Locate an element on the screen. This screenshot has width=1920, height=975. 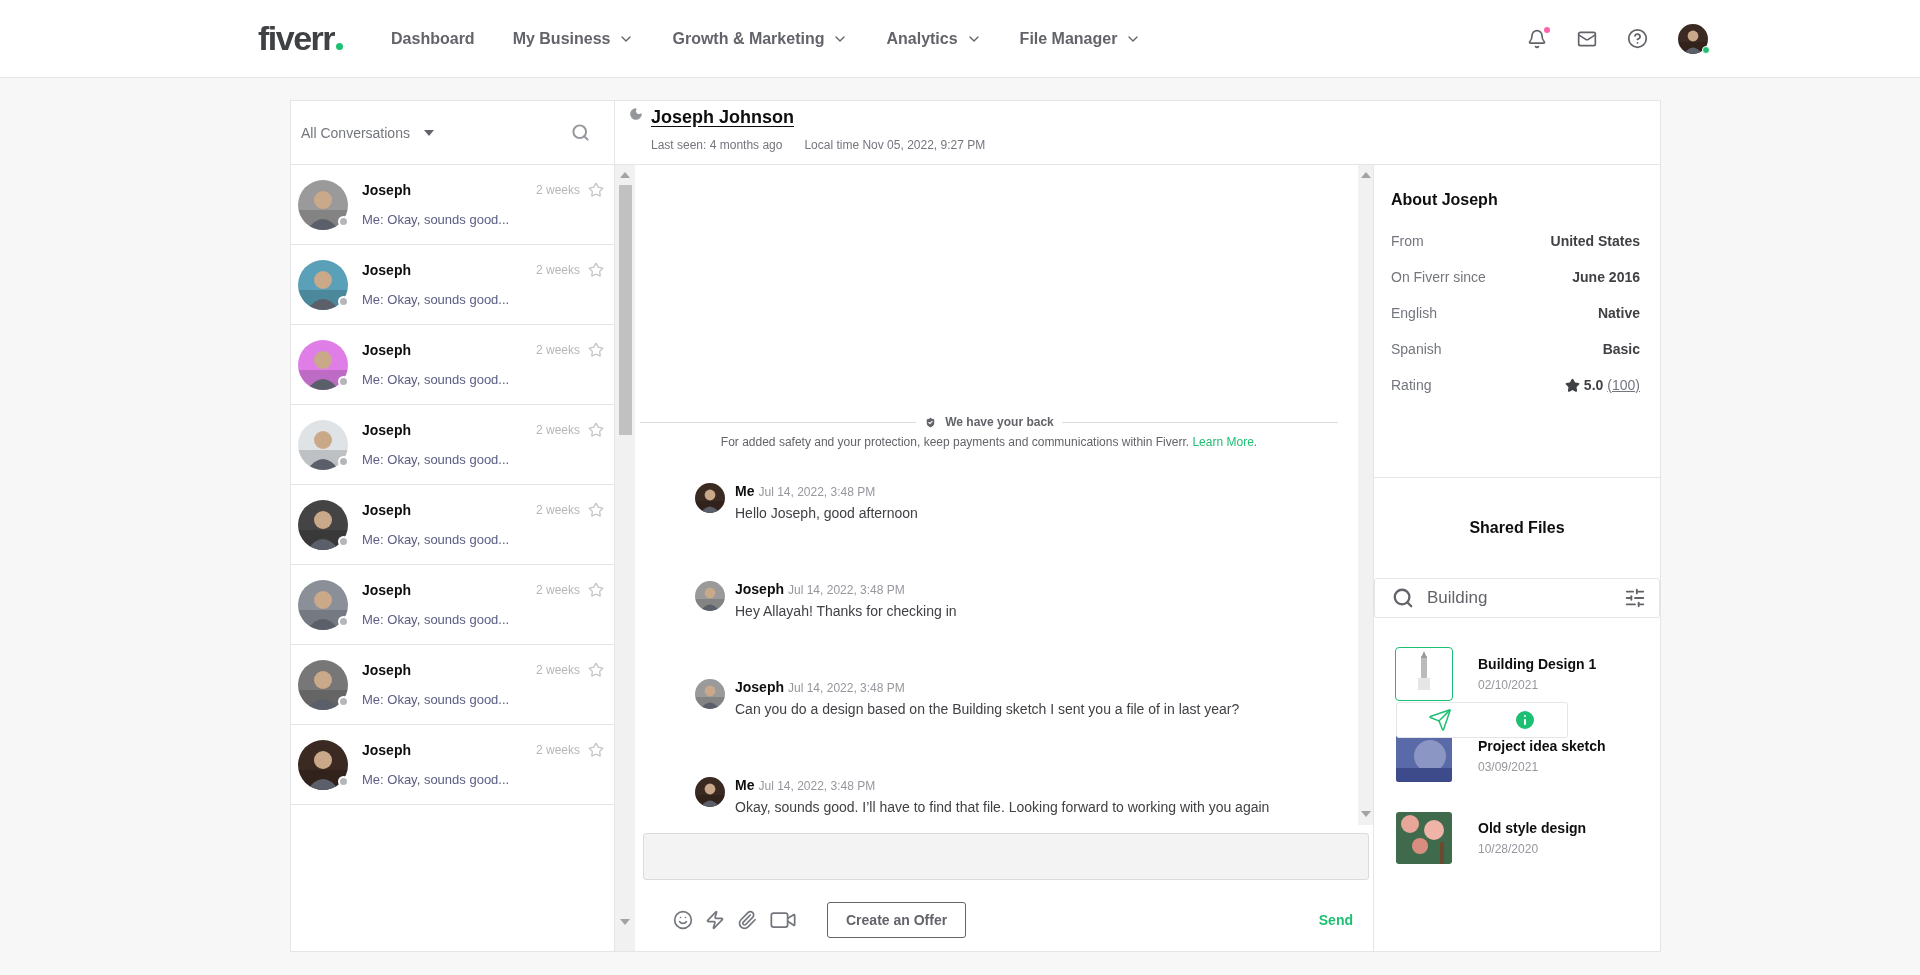
create-offer-button: Create an Offer is located at coordinates (897, 920).